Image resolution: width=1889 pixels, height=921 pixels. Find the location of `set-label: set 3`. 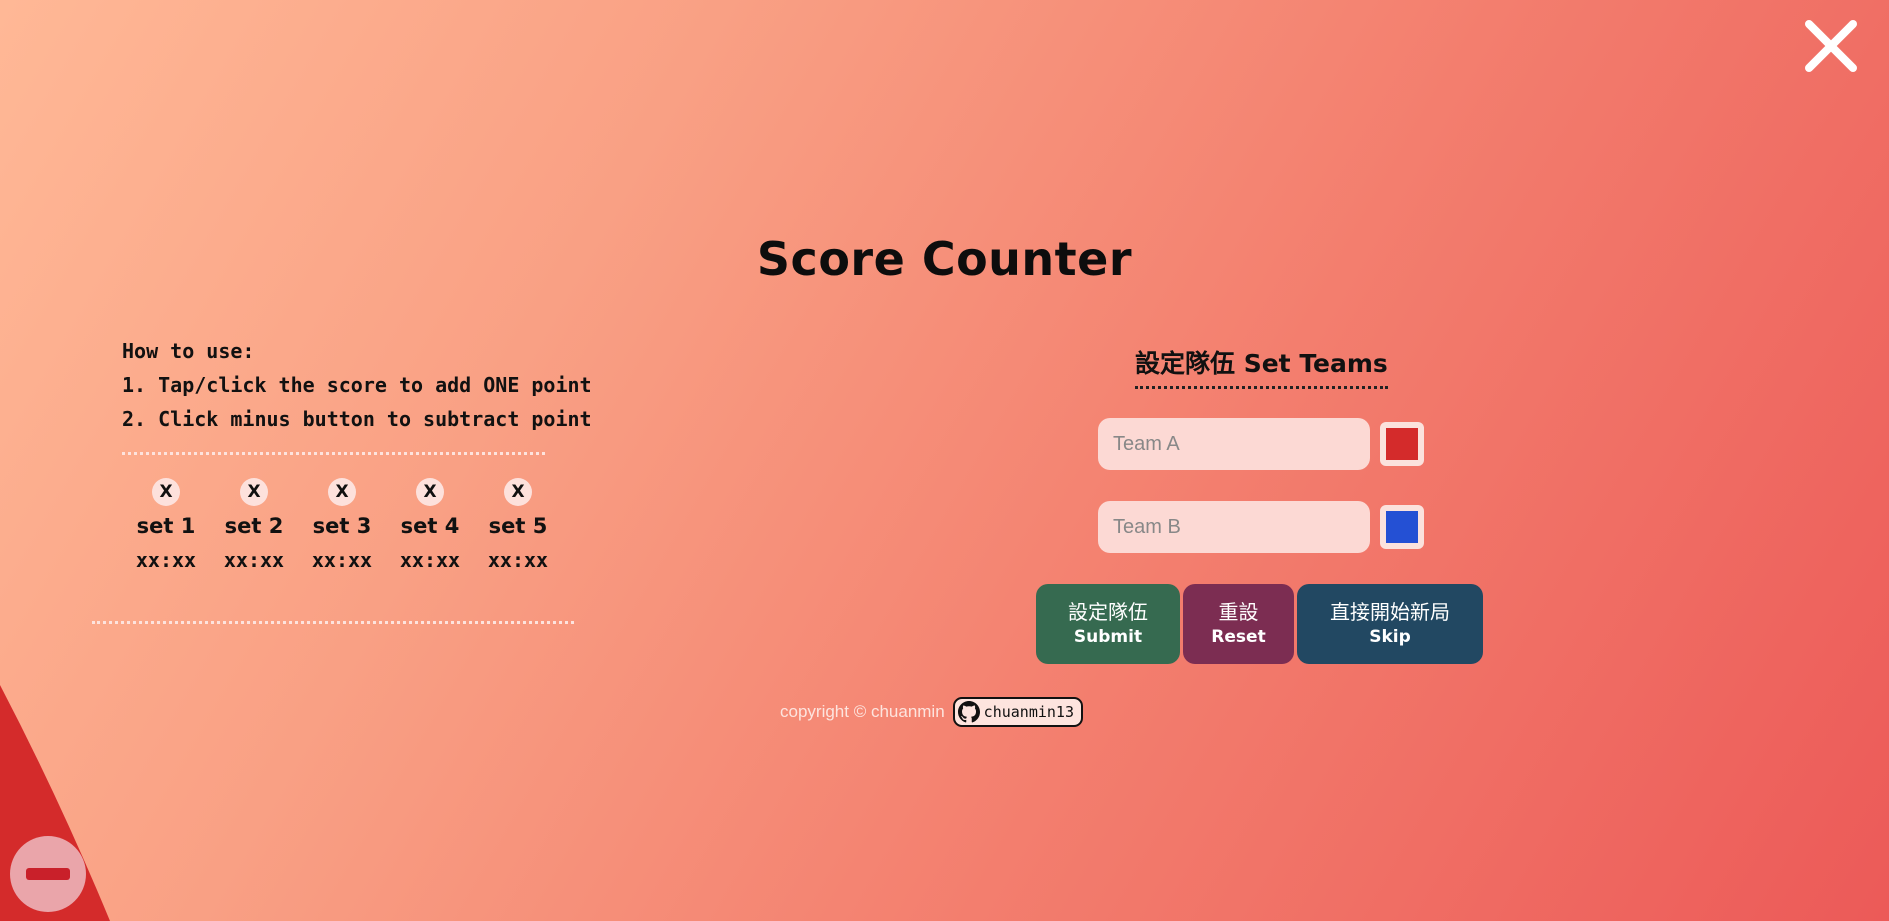

set-label: set 3 is located at coordinates (342, 526).